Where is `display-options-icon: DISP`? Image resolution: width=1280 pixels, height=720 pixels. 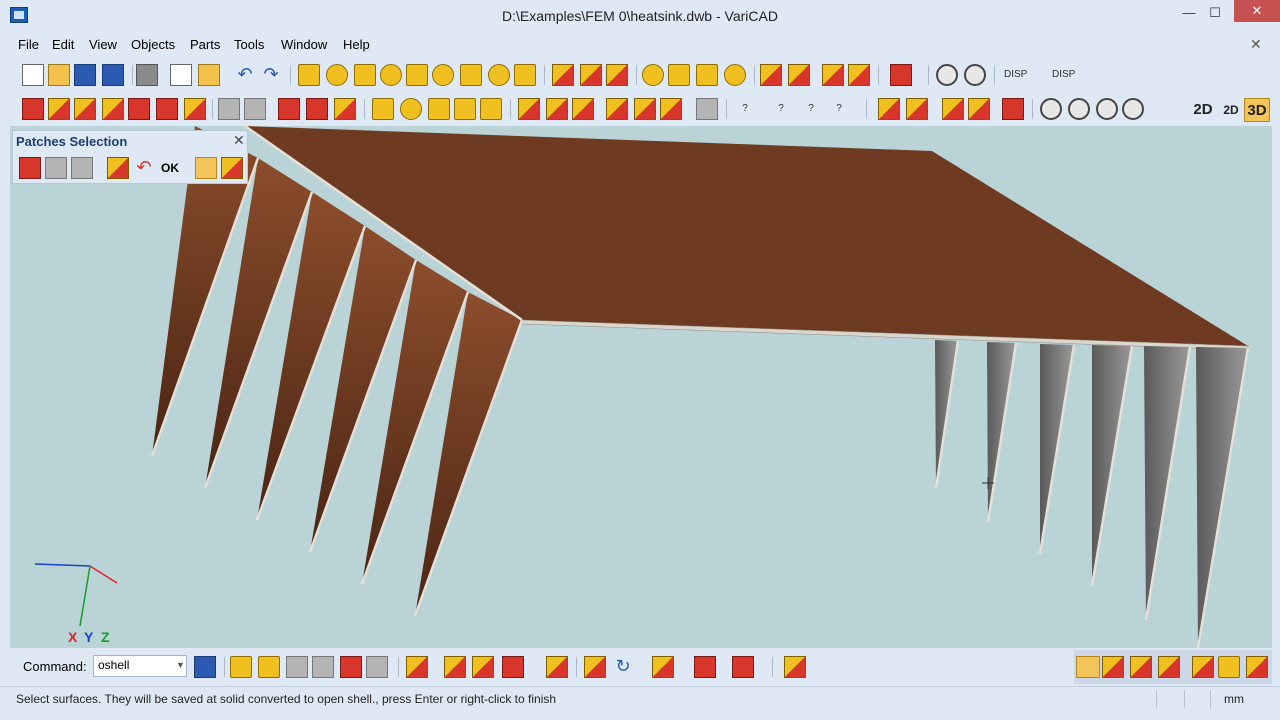
display-options-icon: DISP is located at coordinates (1015, 75).